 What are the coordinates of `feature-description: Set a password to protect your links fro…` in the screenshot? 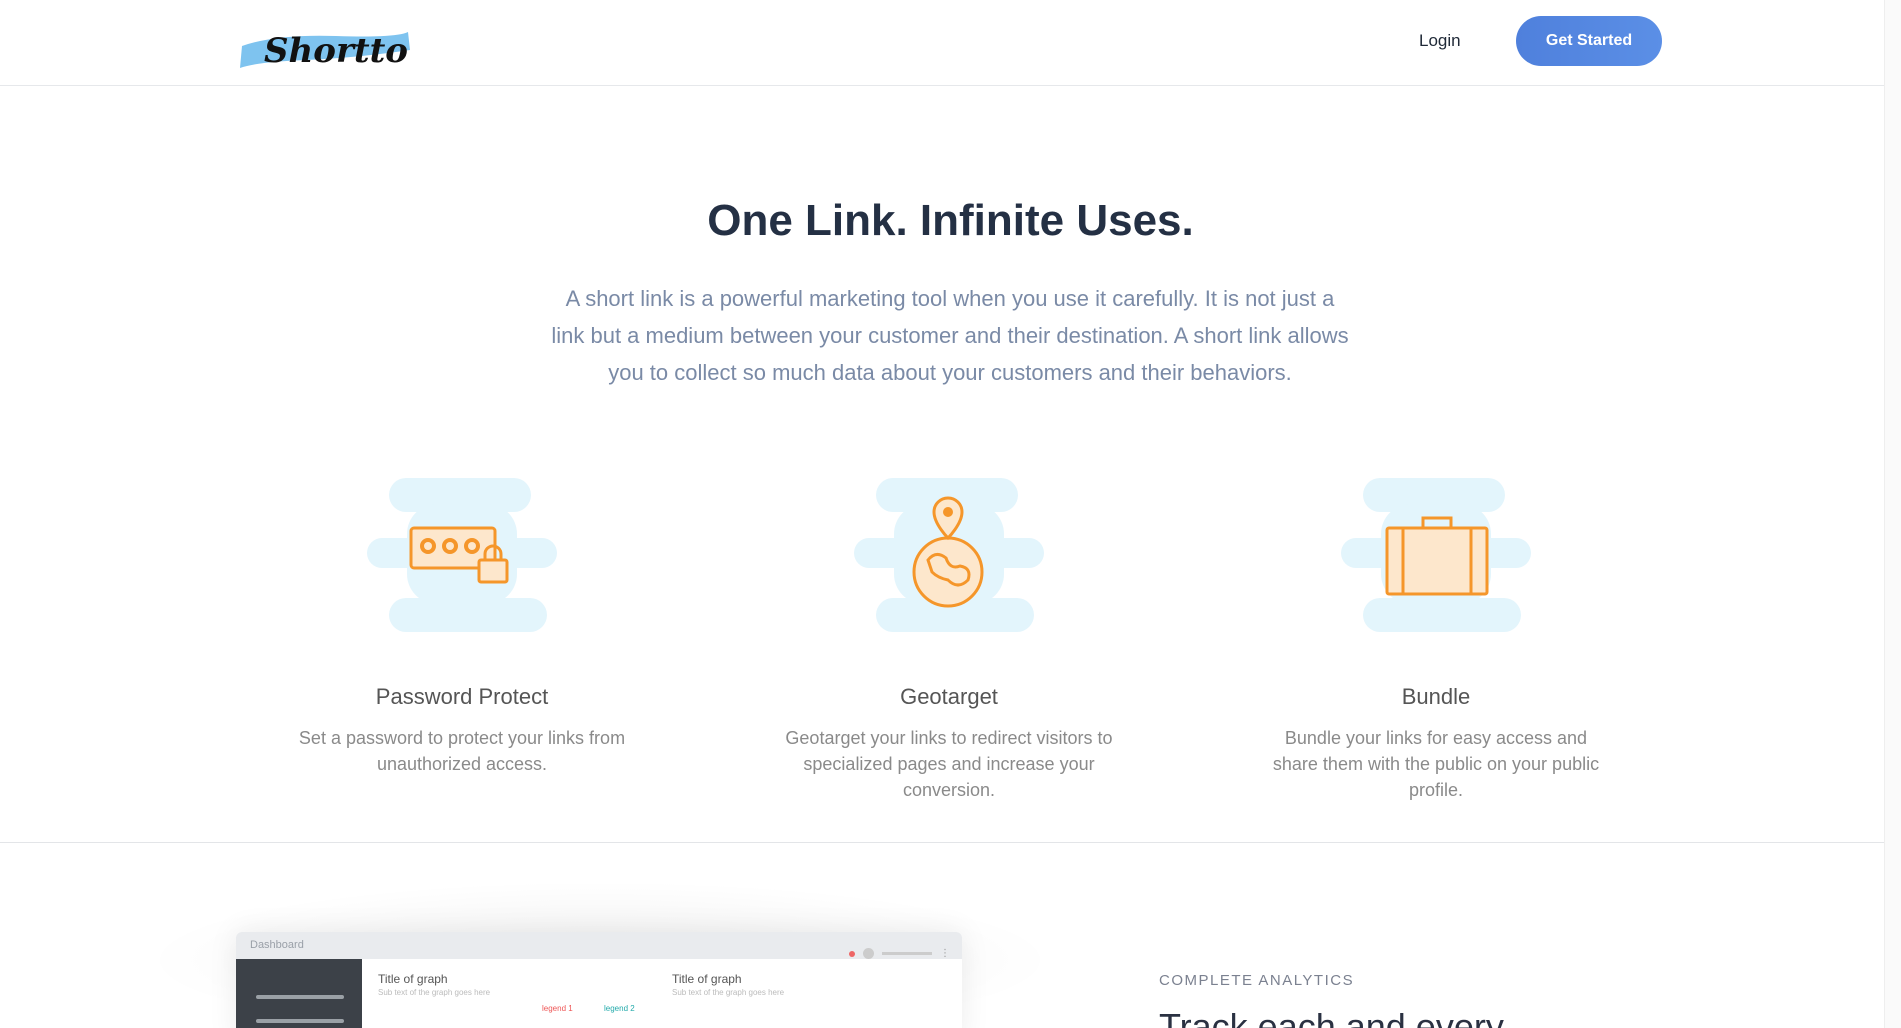 It's located at (462, 751).